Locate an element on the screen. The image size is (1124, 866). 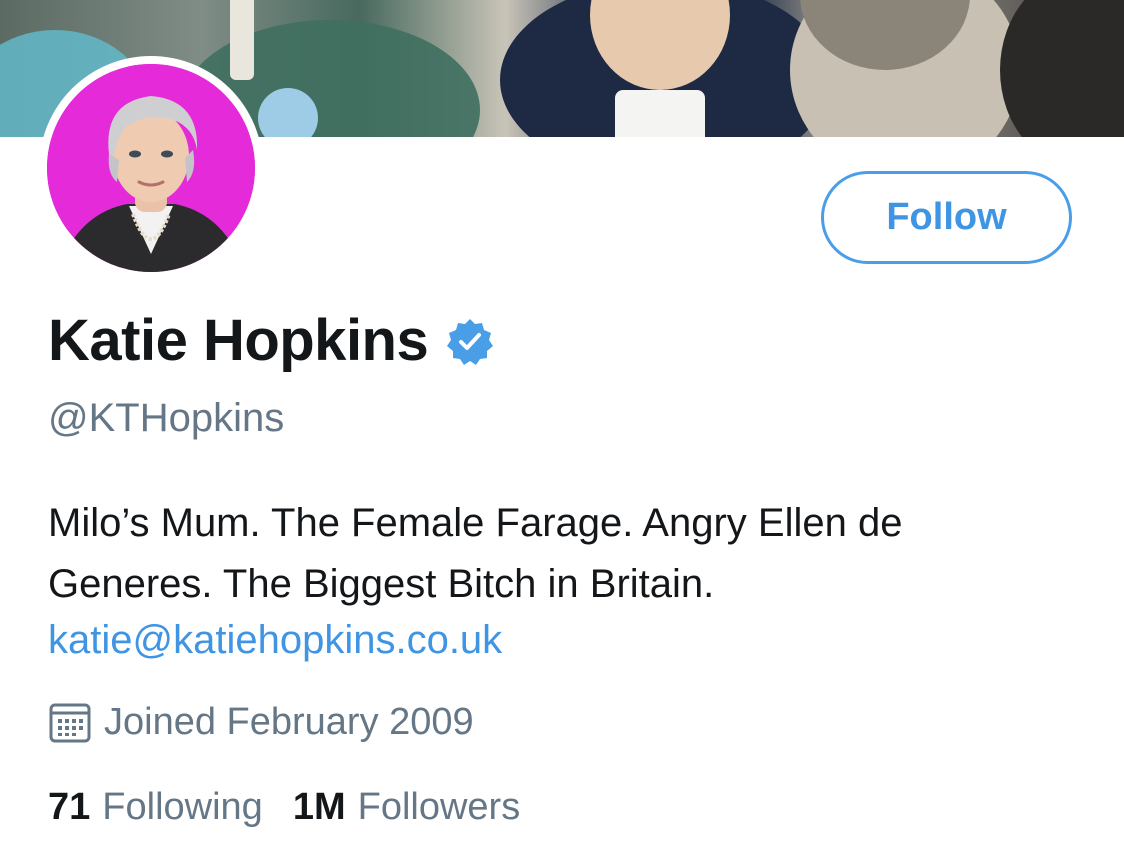
display-name: Katie Hopkins is located at coordinates (238, 340).